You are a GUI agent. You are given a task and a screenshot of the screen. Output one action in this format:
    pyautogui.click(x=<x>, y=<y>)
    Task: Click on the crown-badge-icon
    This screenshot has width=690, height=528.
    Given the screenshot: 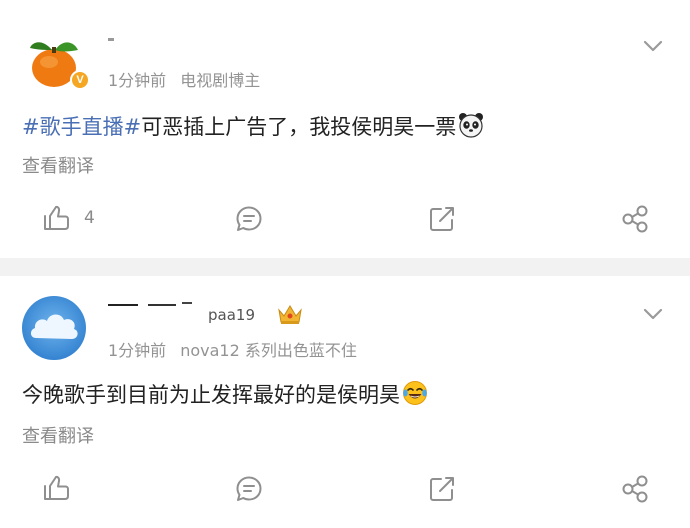 What is the action you would take?
    pyautogui.click(x=290, y=316)
    